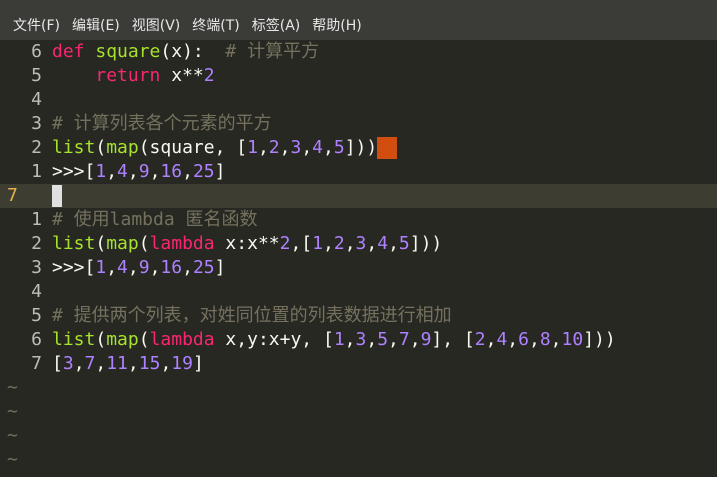 The image size is (717, 477). Describe the element at coordinates (599, 339) in the screenshot. I see `code-token: ]))` at that location.